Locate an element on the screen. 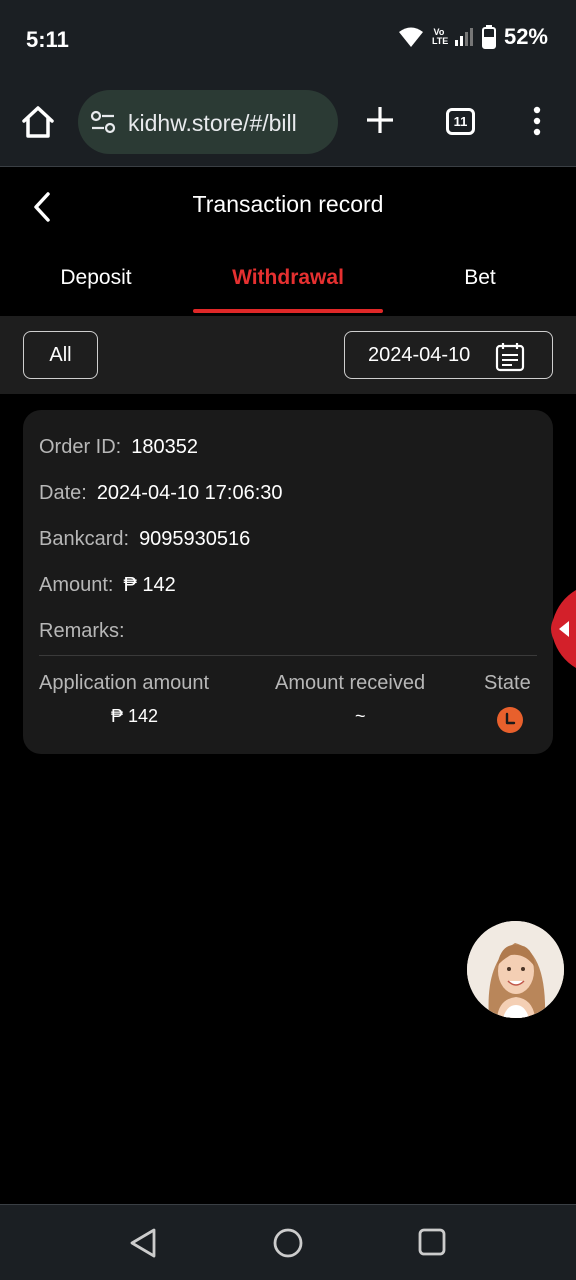 The image size is (576, 1280). date-label: Date: is located at coordinates (63, 493).